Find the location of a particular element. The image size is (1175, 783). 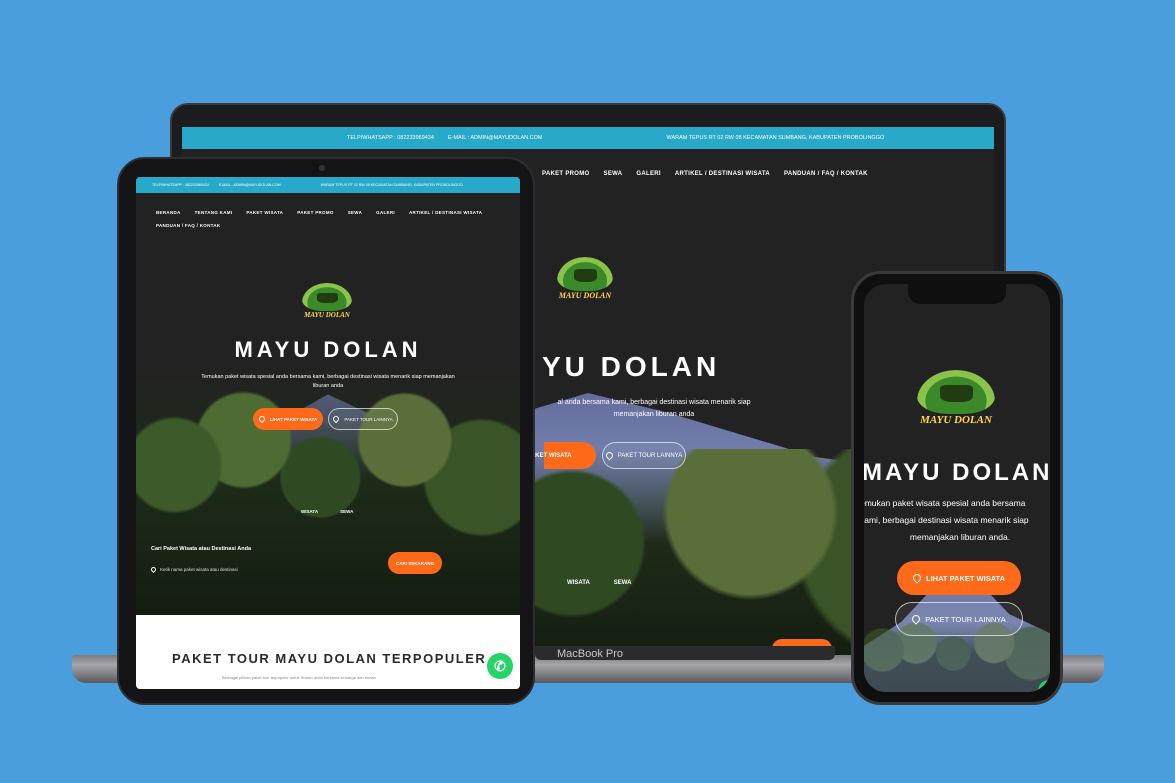

search-placeholder: Ketik nama paket wisata atau destinasi is located at coordinates (199, 569).